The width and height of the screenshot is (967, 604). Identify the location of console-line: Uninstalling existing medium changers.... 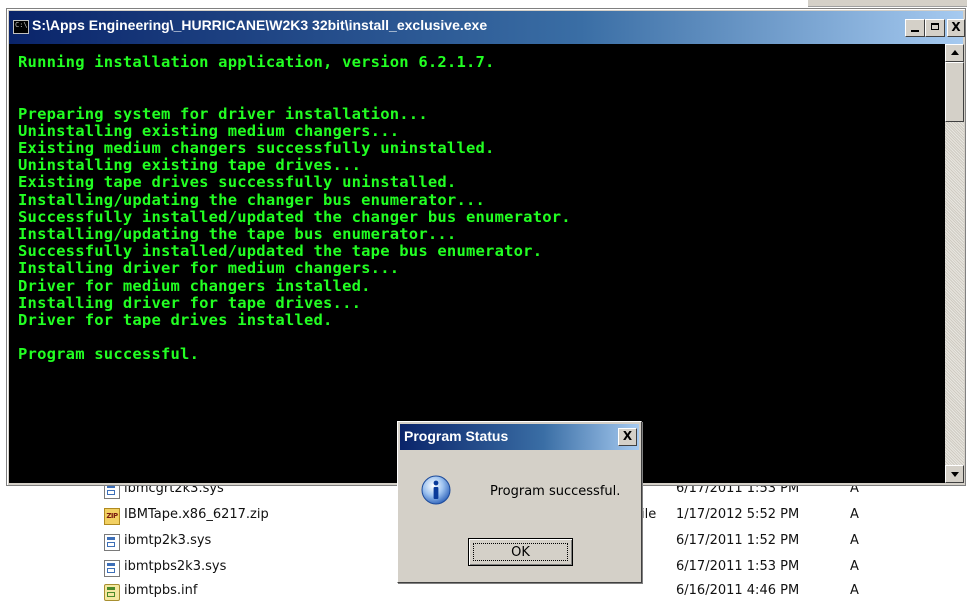
(209, 130).